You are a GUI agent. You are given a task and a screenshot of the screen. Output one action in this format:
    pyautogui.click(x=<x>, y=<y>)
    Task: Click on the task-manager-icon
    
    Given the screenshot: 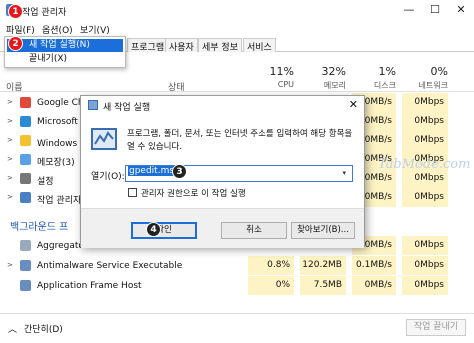 What is the action you would take?
    pyautogui.click(x=25, y=197)
    